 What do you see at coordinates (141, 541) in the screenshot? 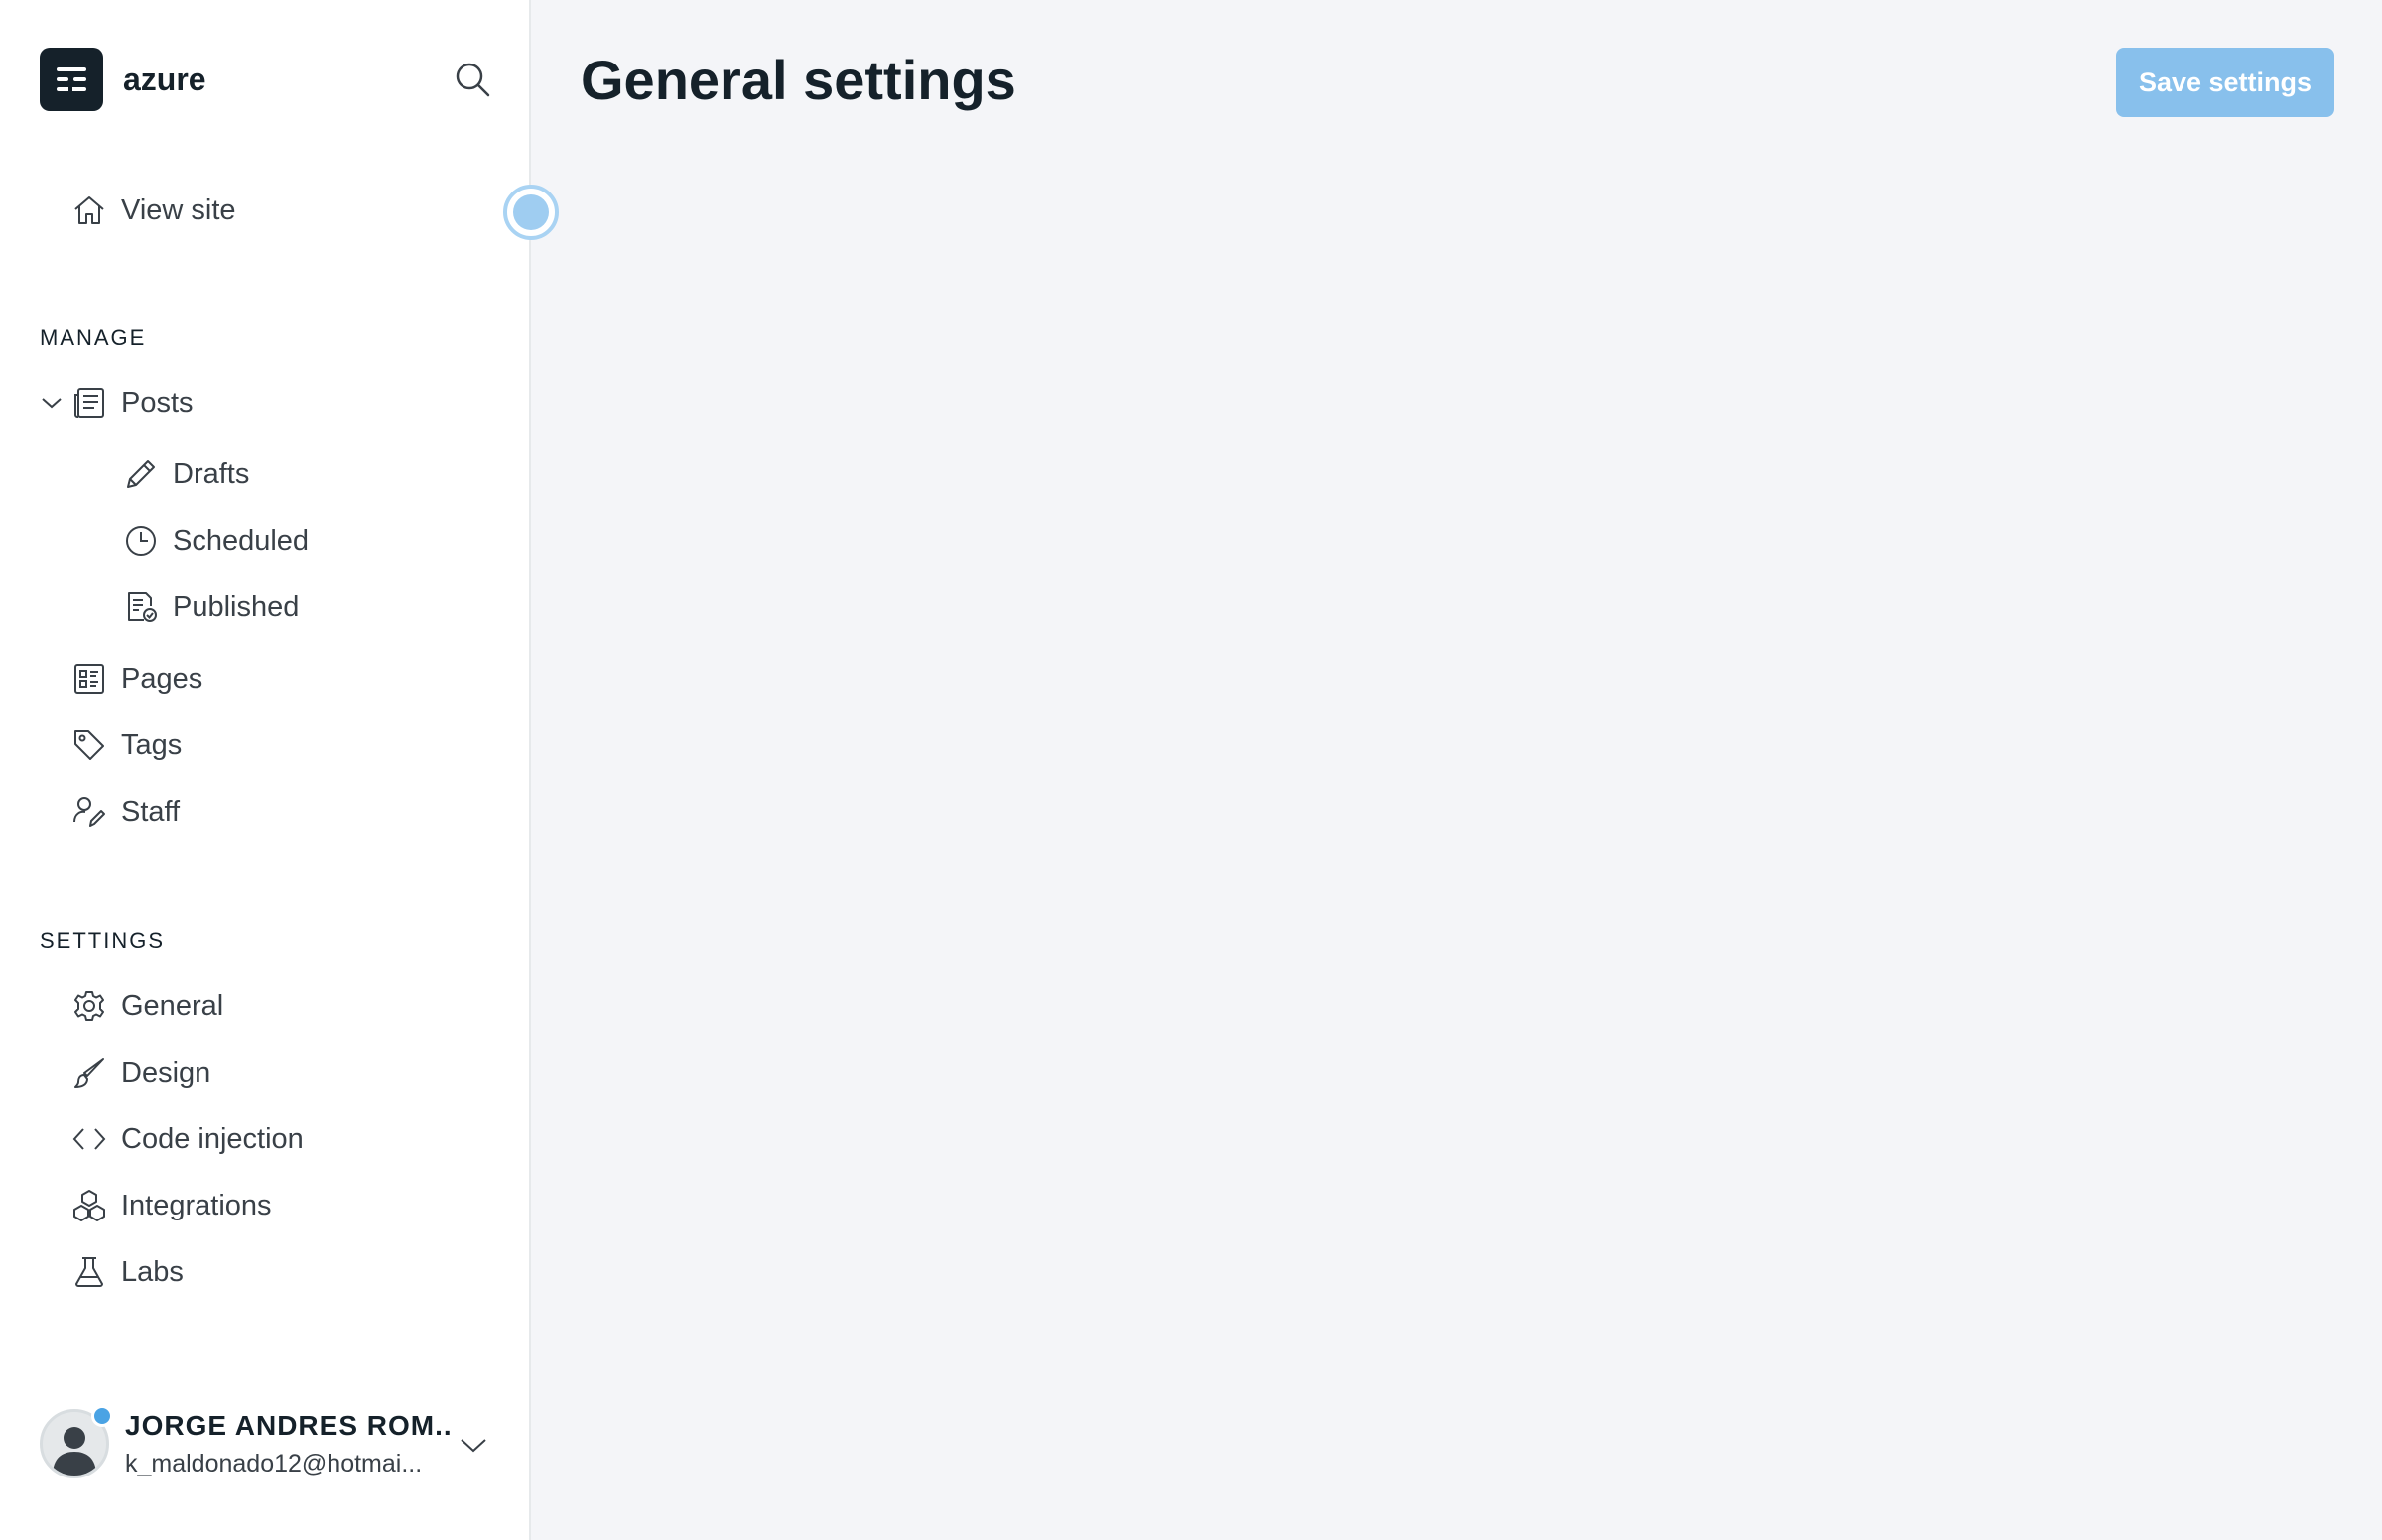
I see `clock-icon` at bounding box center [141, 541].